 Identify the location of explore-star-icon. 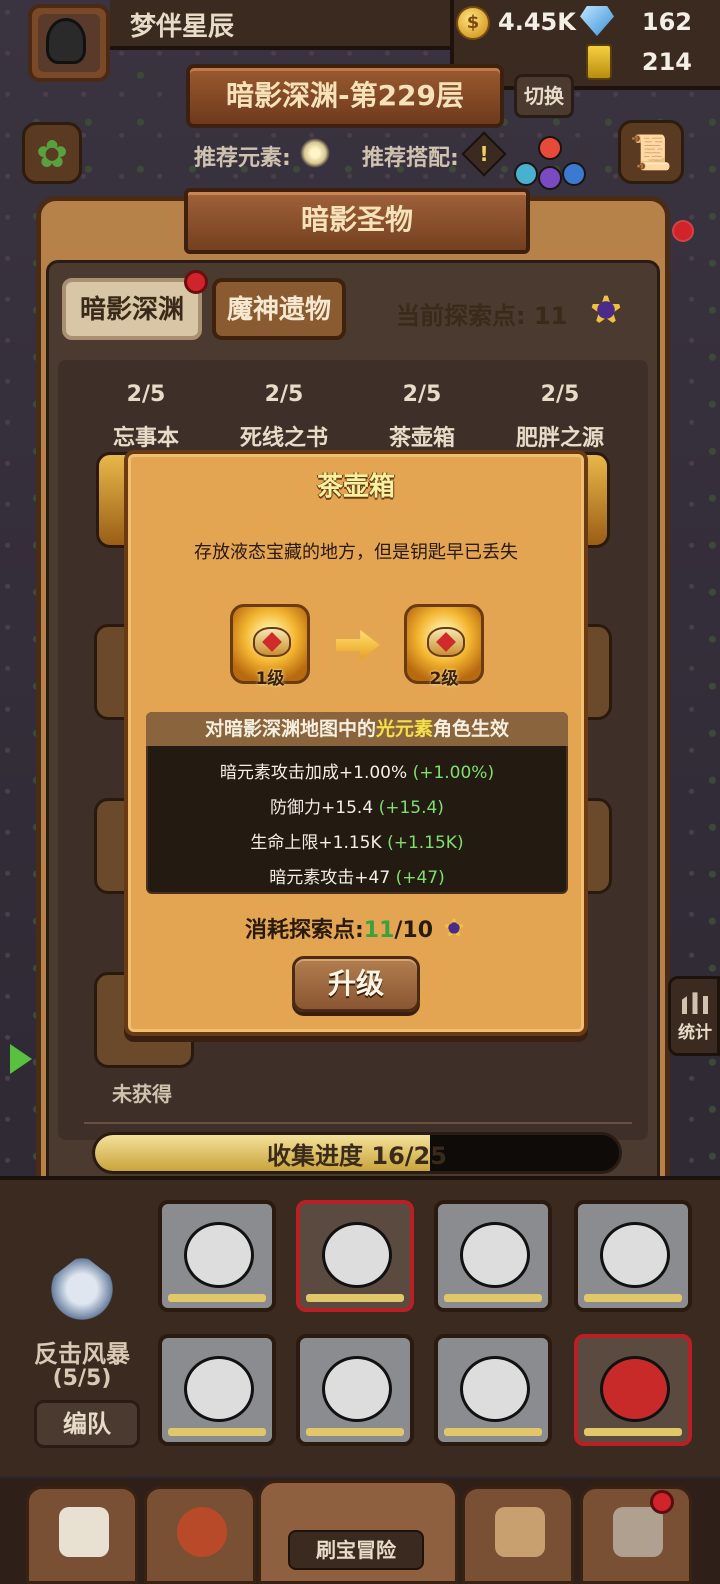
(454, 927).